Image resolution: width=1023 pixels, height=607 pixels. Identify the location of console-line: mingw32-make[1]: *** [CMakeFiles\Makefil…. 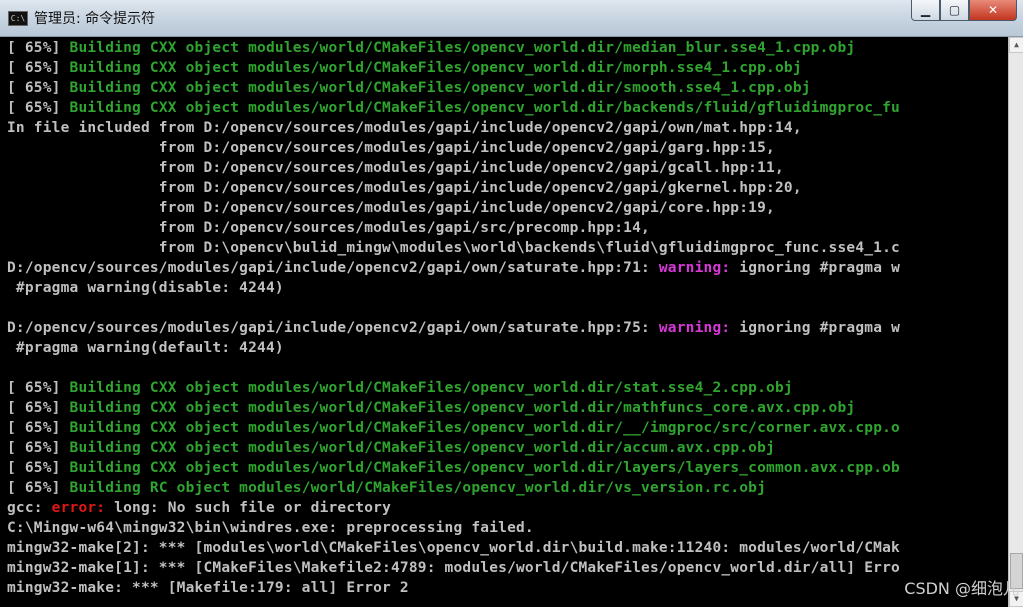
(453, 568).